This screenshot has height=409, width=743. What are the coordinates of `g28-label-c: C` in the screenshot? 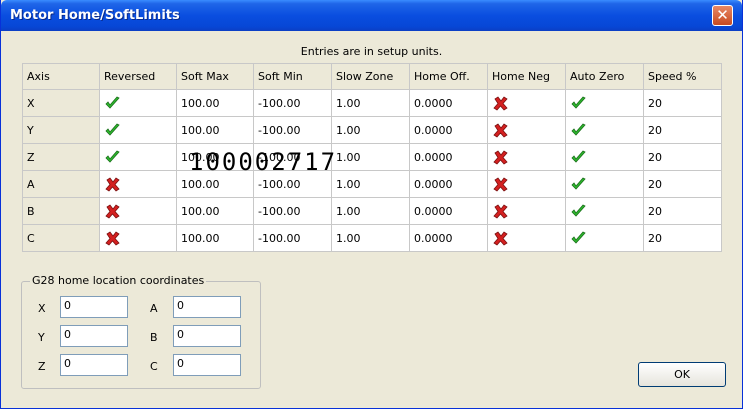 It's located at (154, 366).